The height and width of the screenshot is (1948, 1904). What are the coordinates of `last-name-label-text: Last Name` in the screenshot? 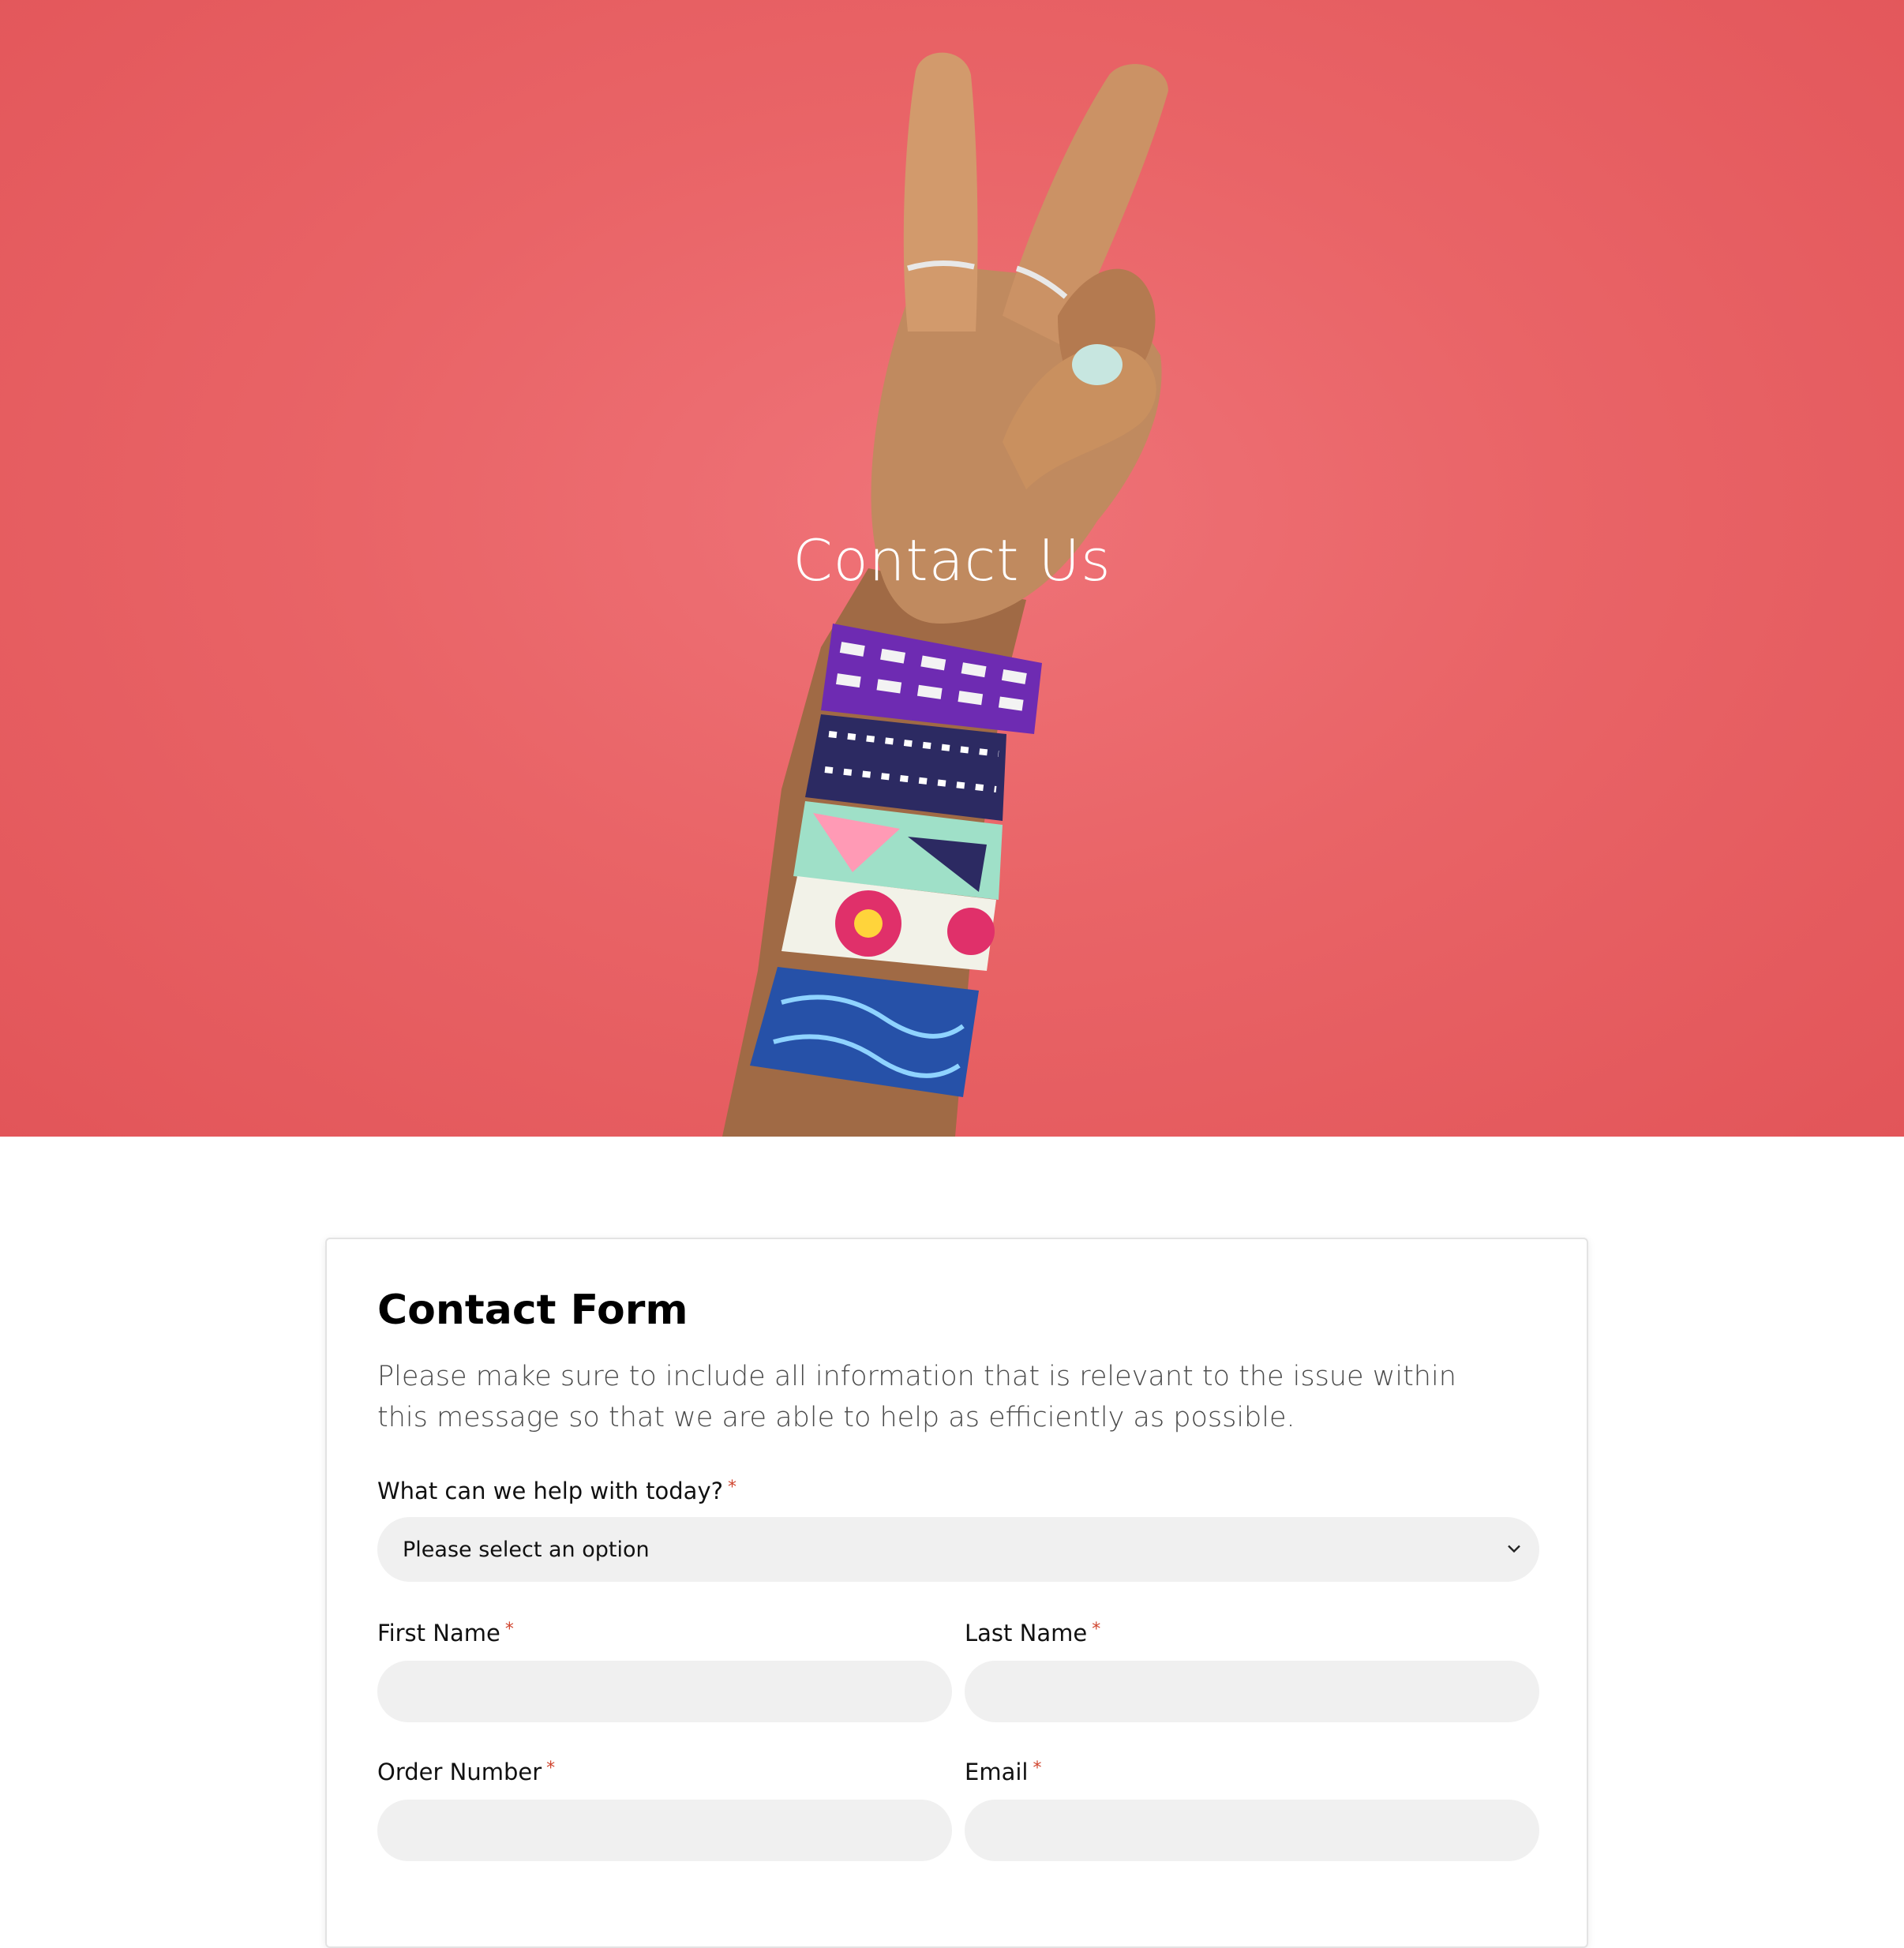 It's located at (1026, 1633).